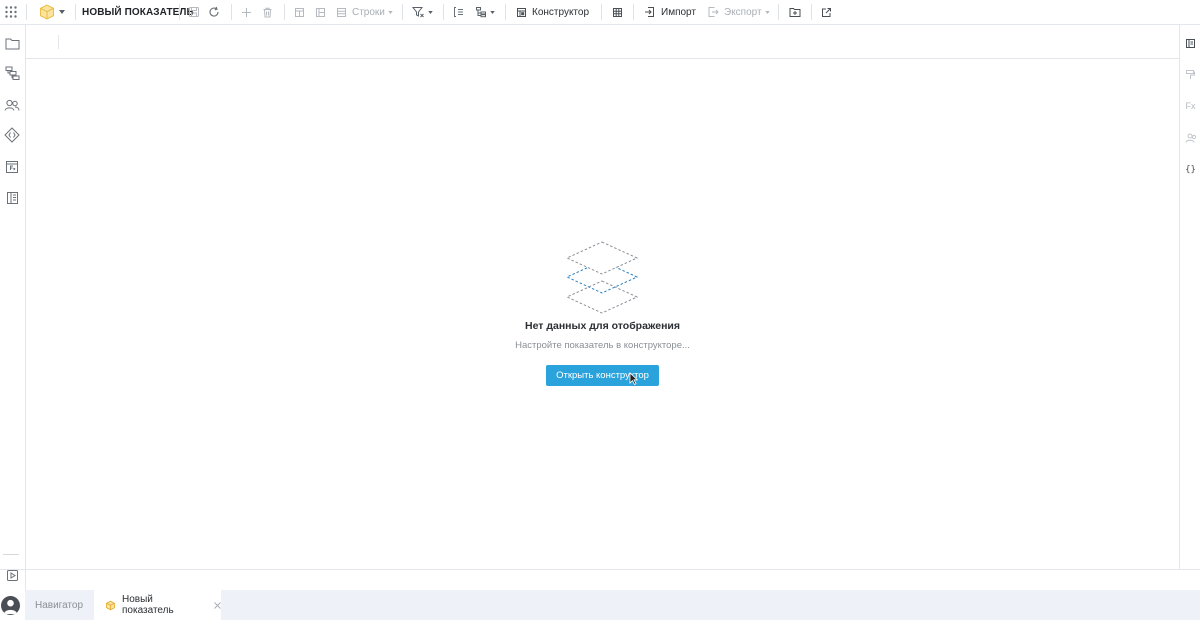  I want to click on add-folder-button, so click(795, 12).